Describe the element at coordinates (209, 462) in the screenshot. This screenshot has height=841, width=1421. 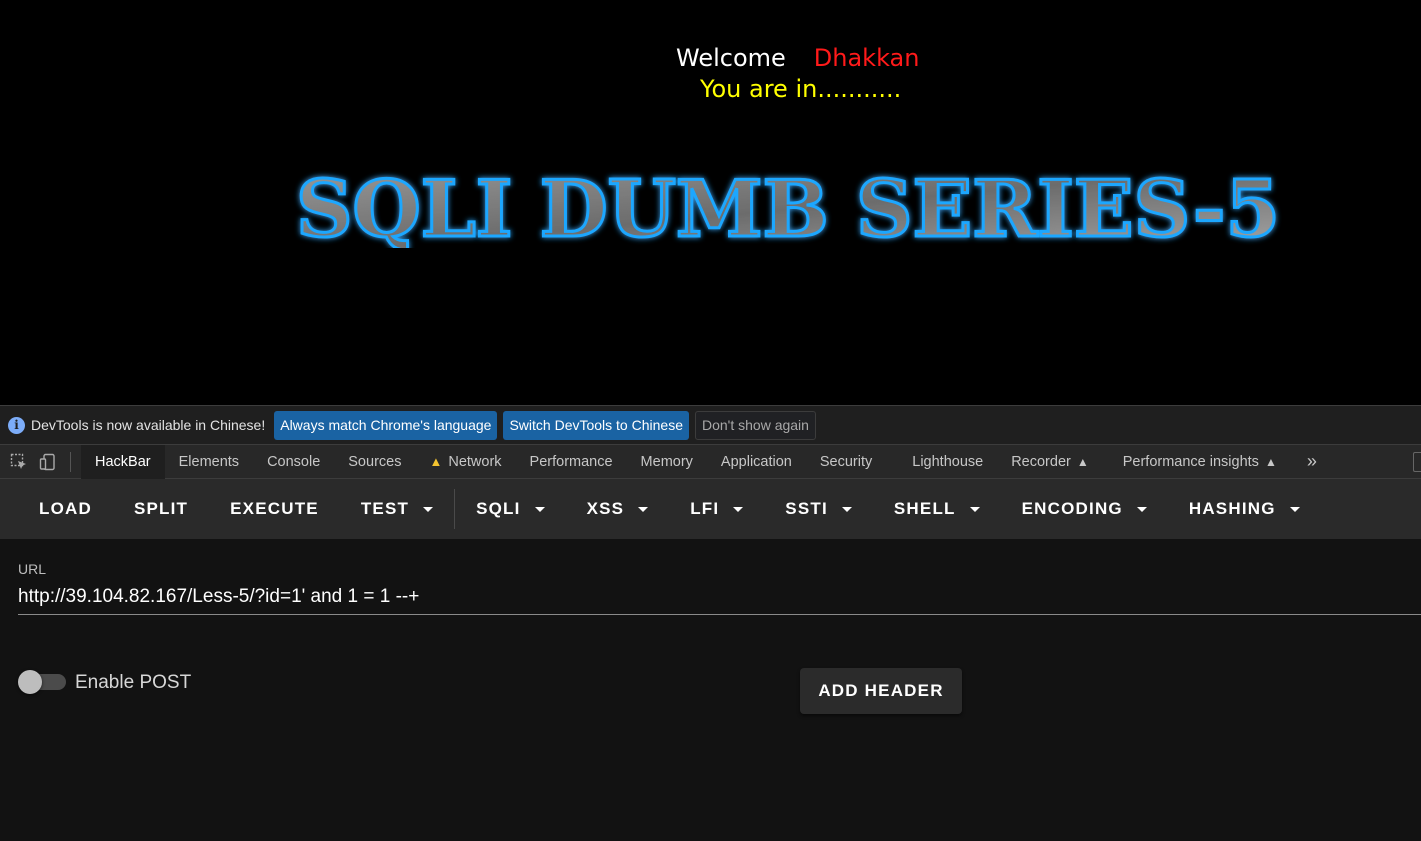
I see `tab-elements: Elements` at that location.